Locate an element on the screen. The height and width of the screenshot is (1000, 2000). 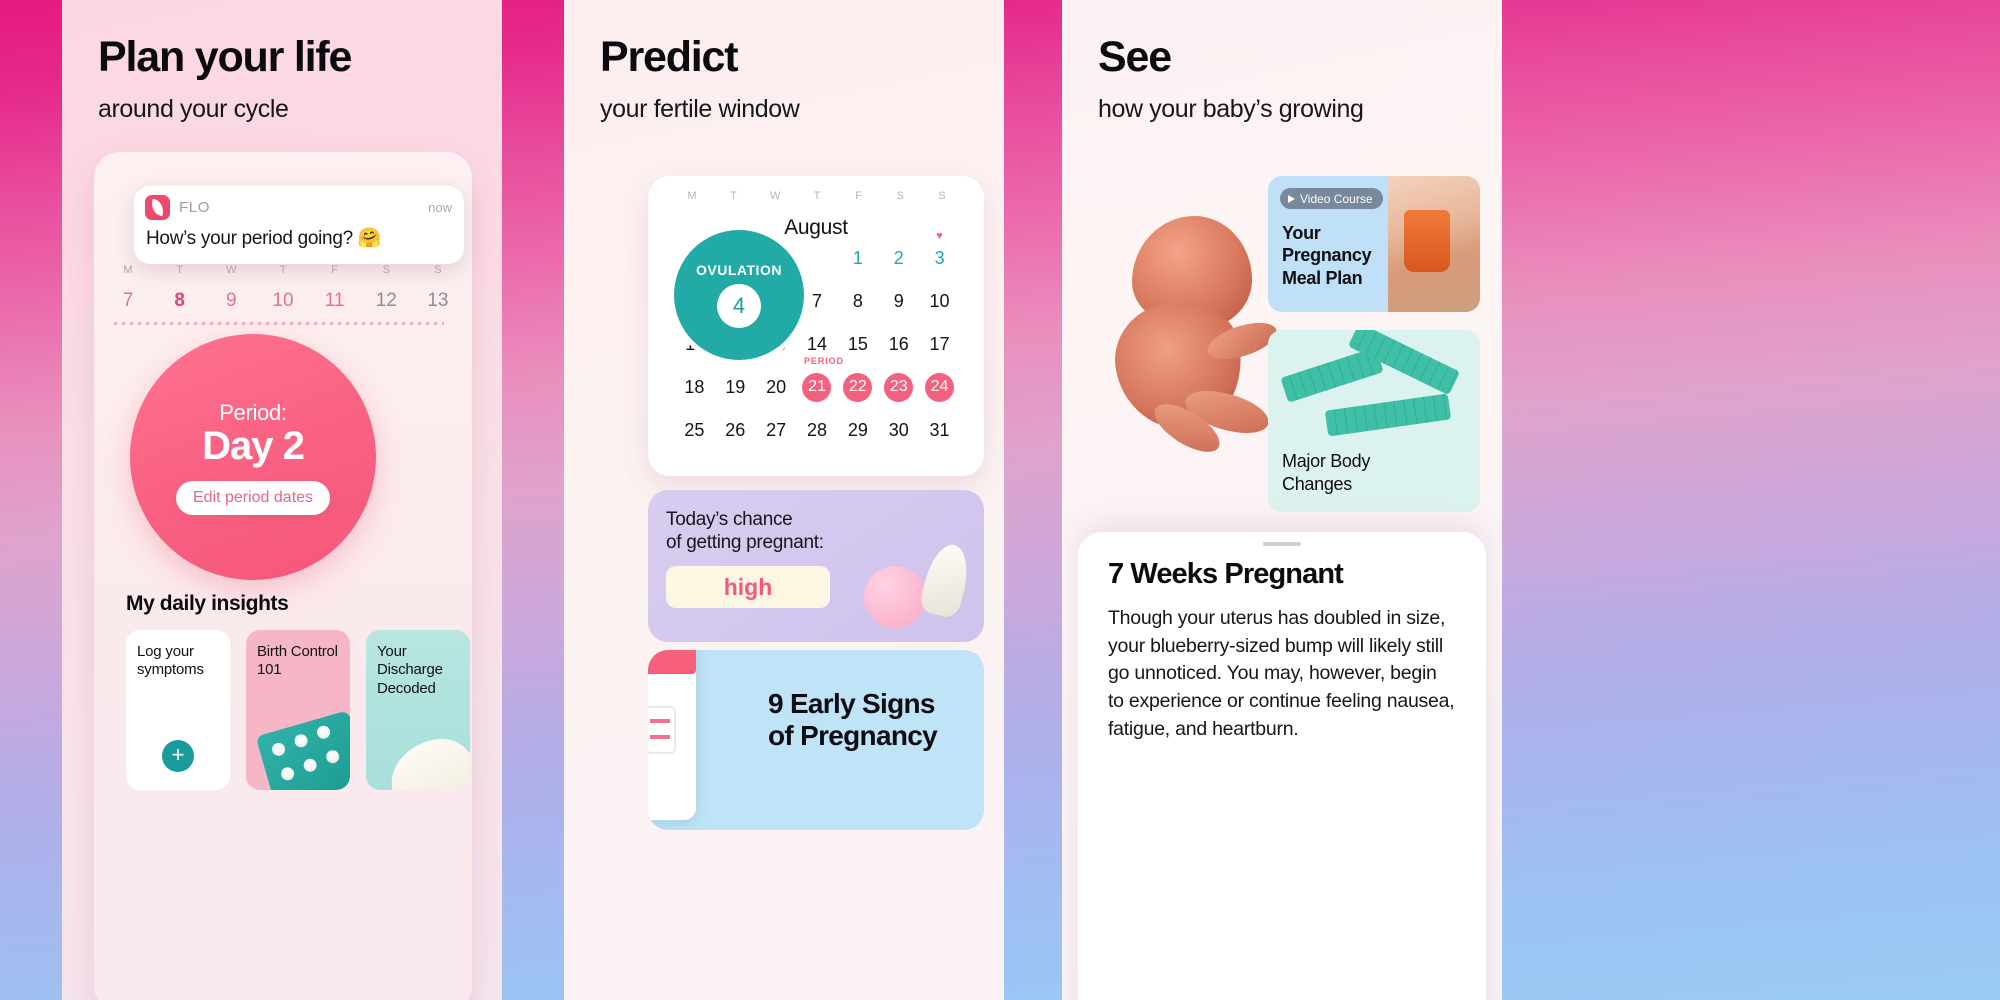
calendar-cell: 2 is located at coordinates (898, 258).